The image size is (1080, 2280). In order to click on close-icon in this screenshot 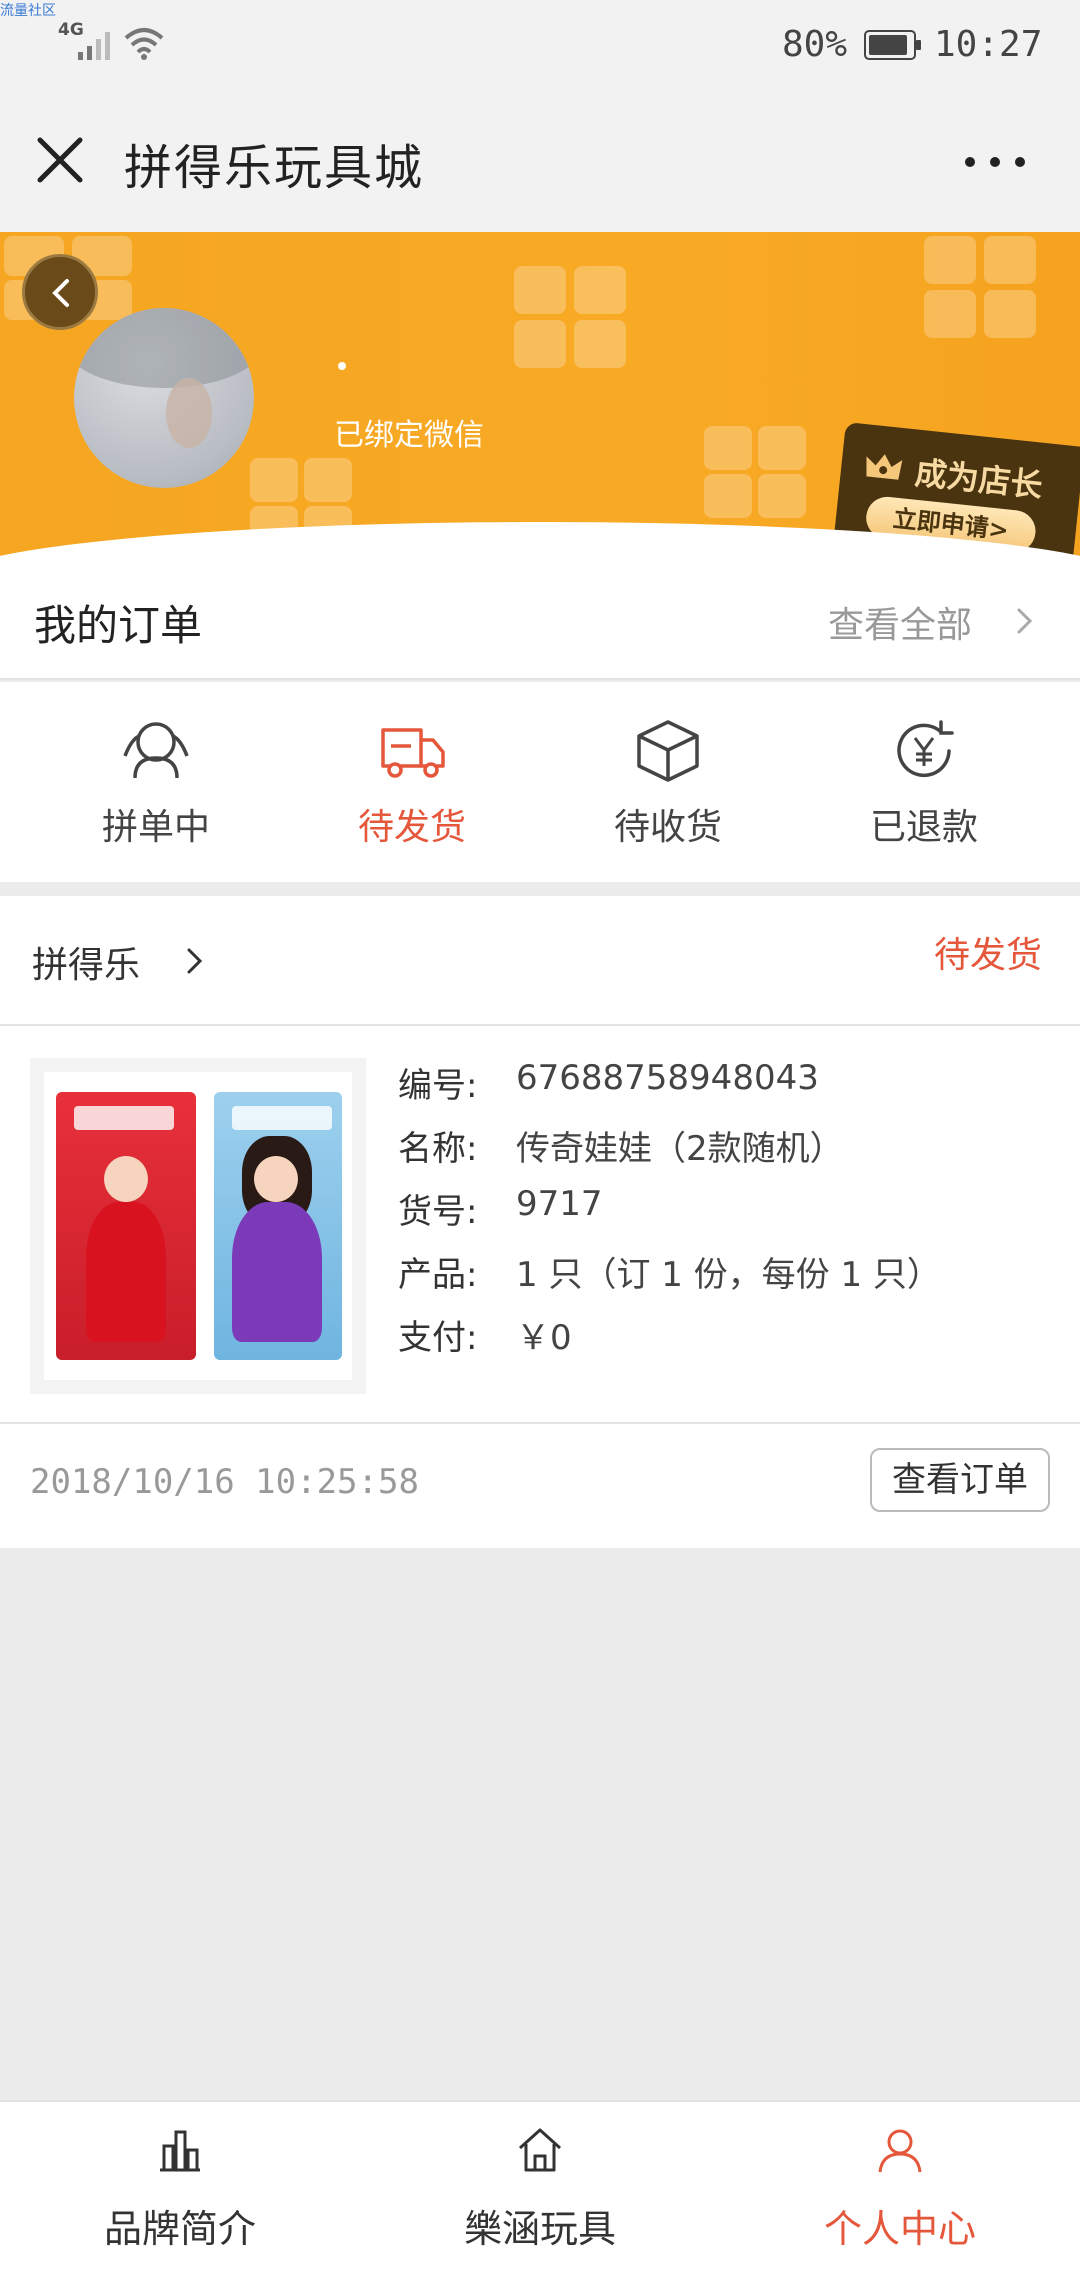, I will do `click(60, 160)`.